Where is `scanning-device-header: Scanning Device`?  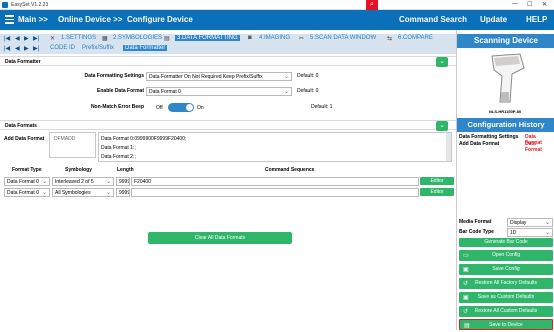 scanning-device-header: Scanning Device is located at coordinates (505, 41).